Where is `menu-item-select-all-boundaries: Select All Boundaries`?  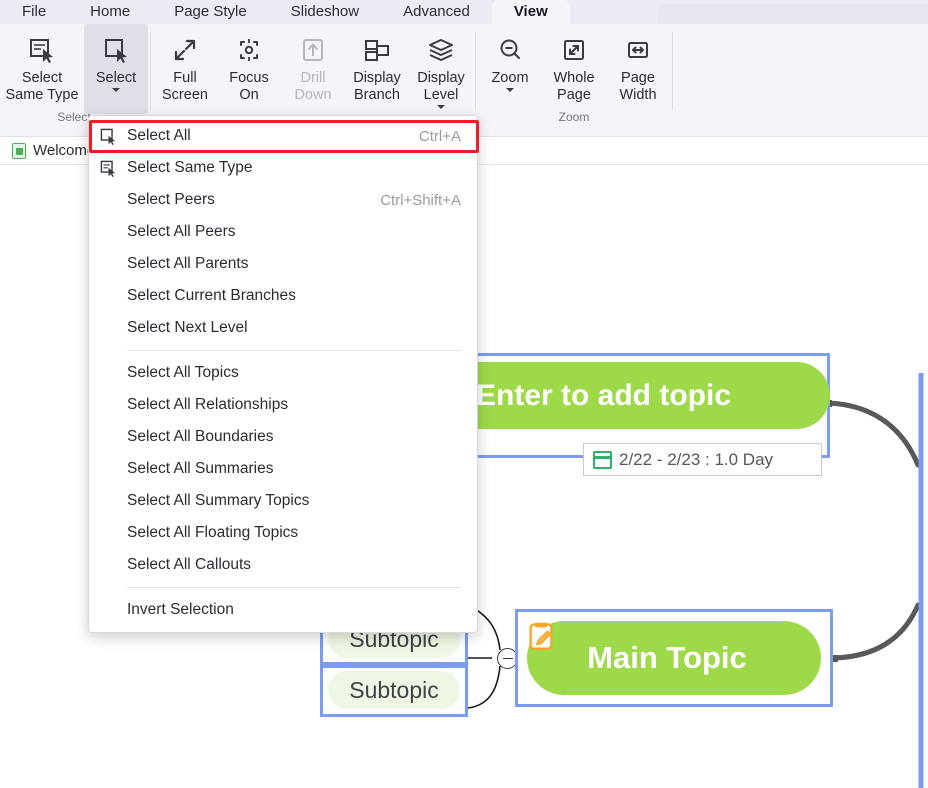 menu-item-select-all-boundaries: Select All Boundaries is located at coordinates (283, 437).